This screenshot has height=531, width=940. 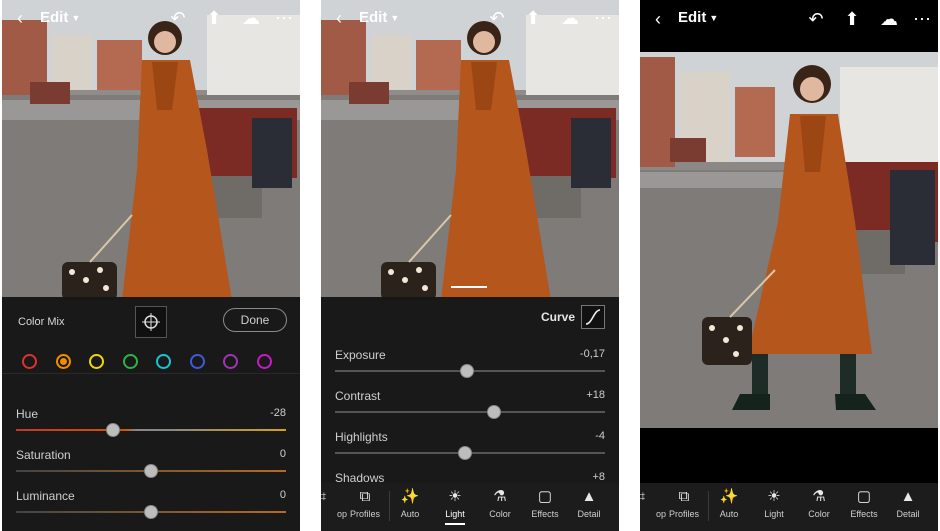 What do you see at coordinates (592, 354) in the screenshot?
I see `slider-value: -0,17` at bounding box center [592, 354].